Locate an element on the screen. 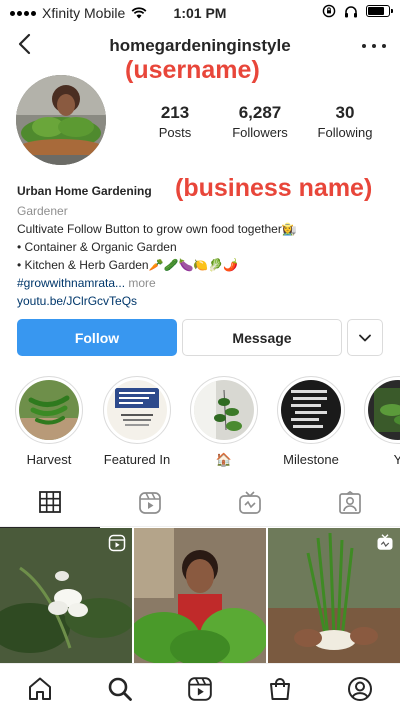  highlight-partial: Y is located at coordinates (377, 421).